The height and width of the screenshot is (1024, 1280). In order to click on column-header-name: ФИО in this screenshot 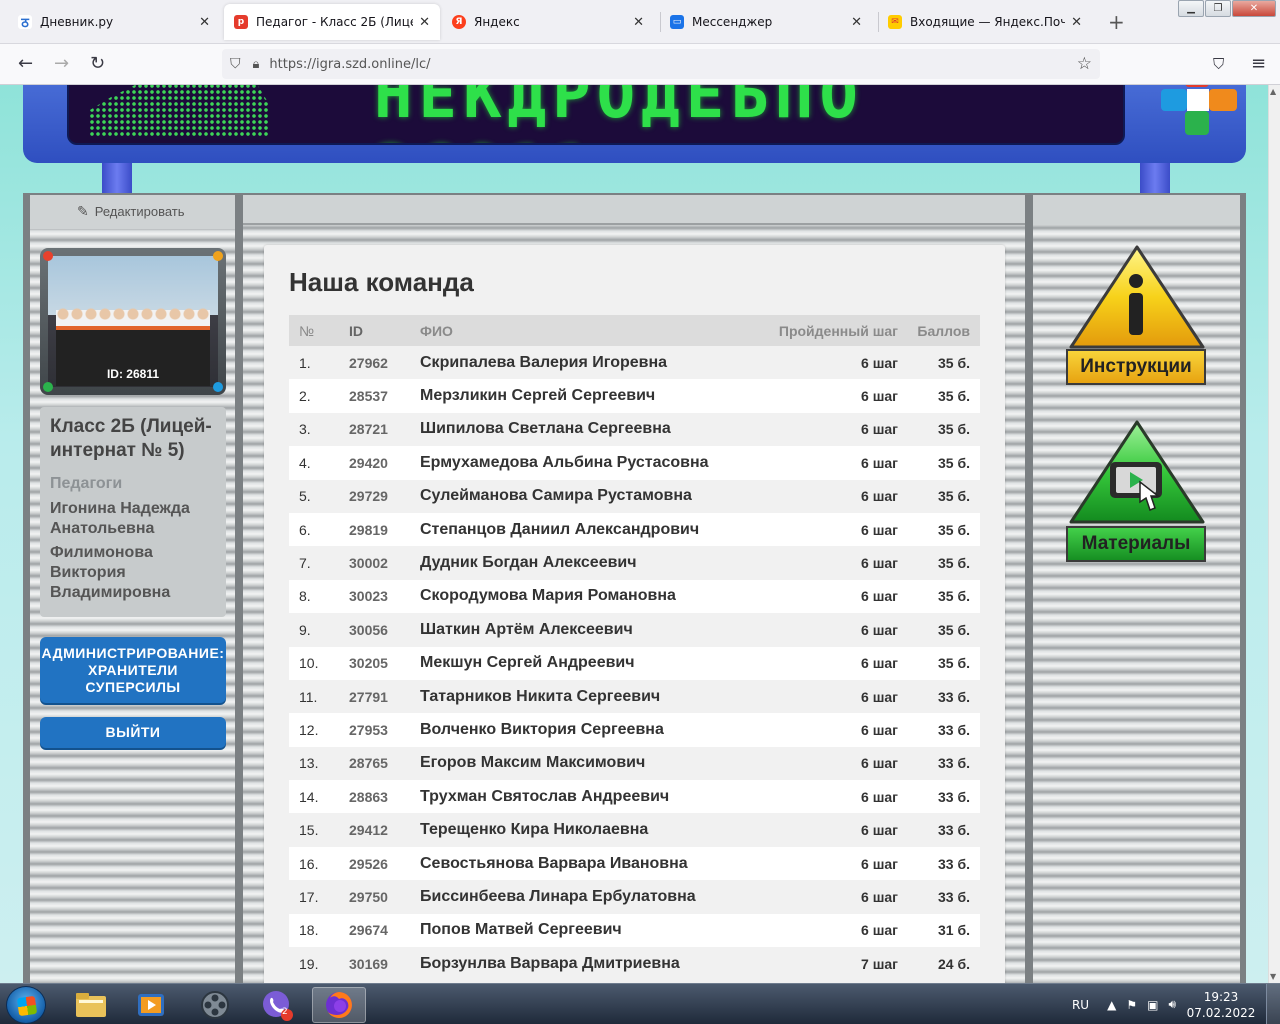, I will do `click(585, 330)`.